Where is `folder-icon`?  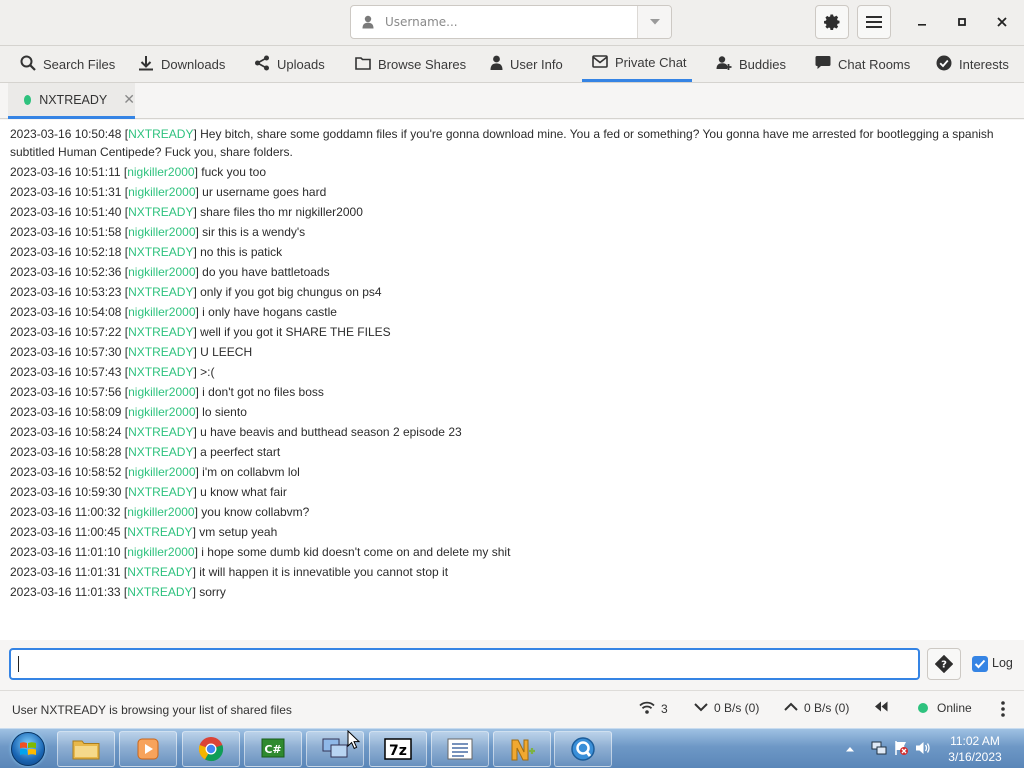 folder-icon is located at coordinates (363, 64).